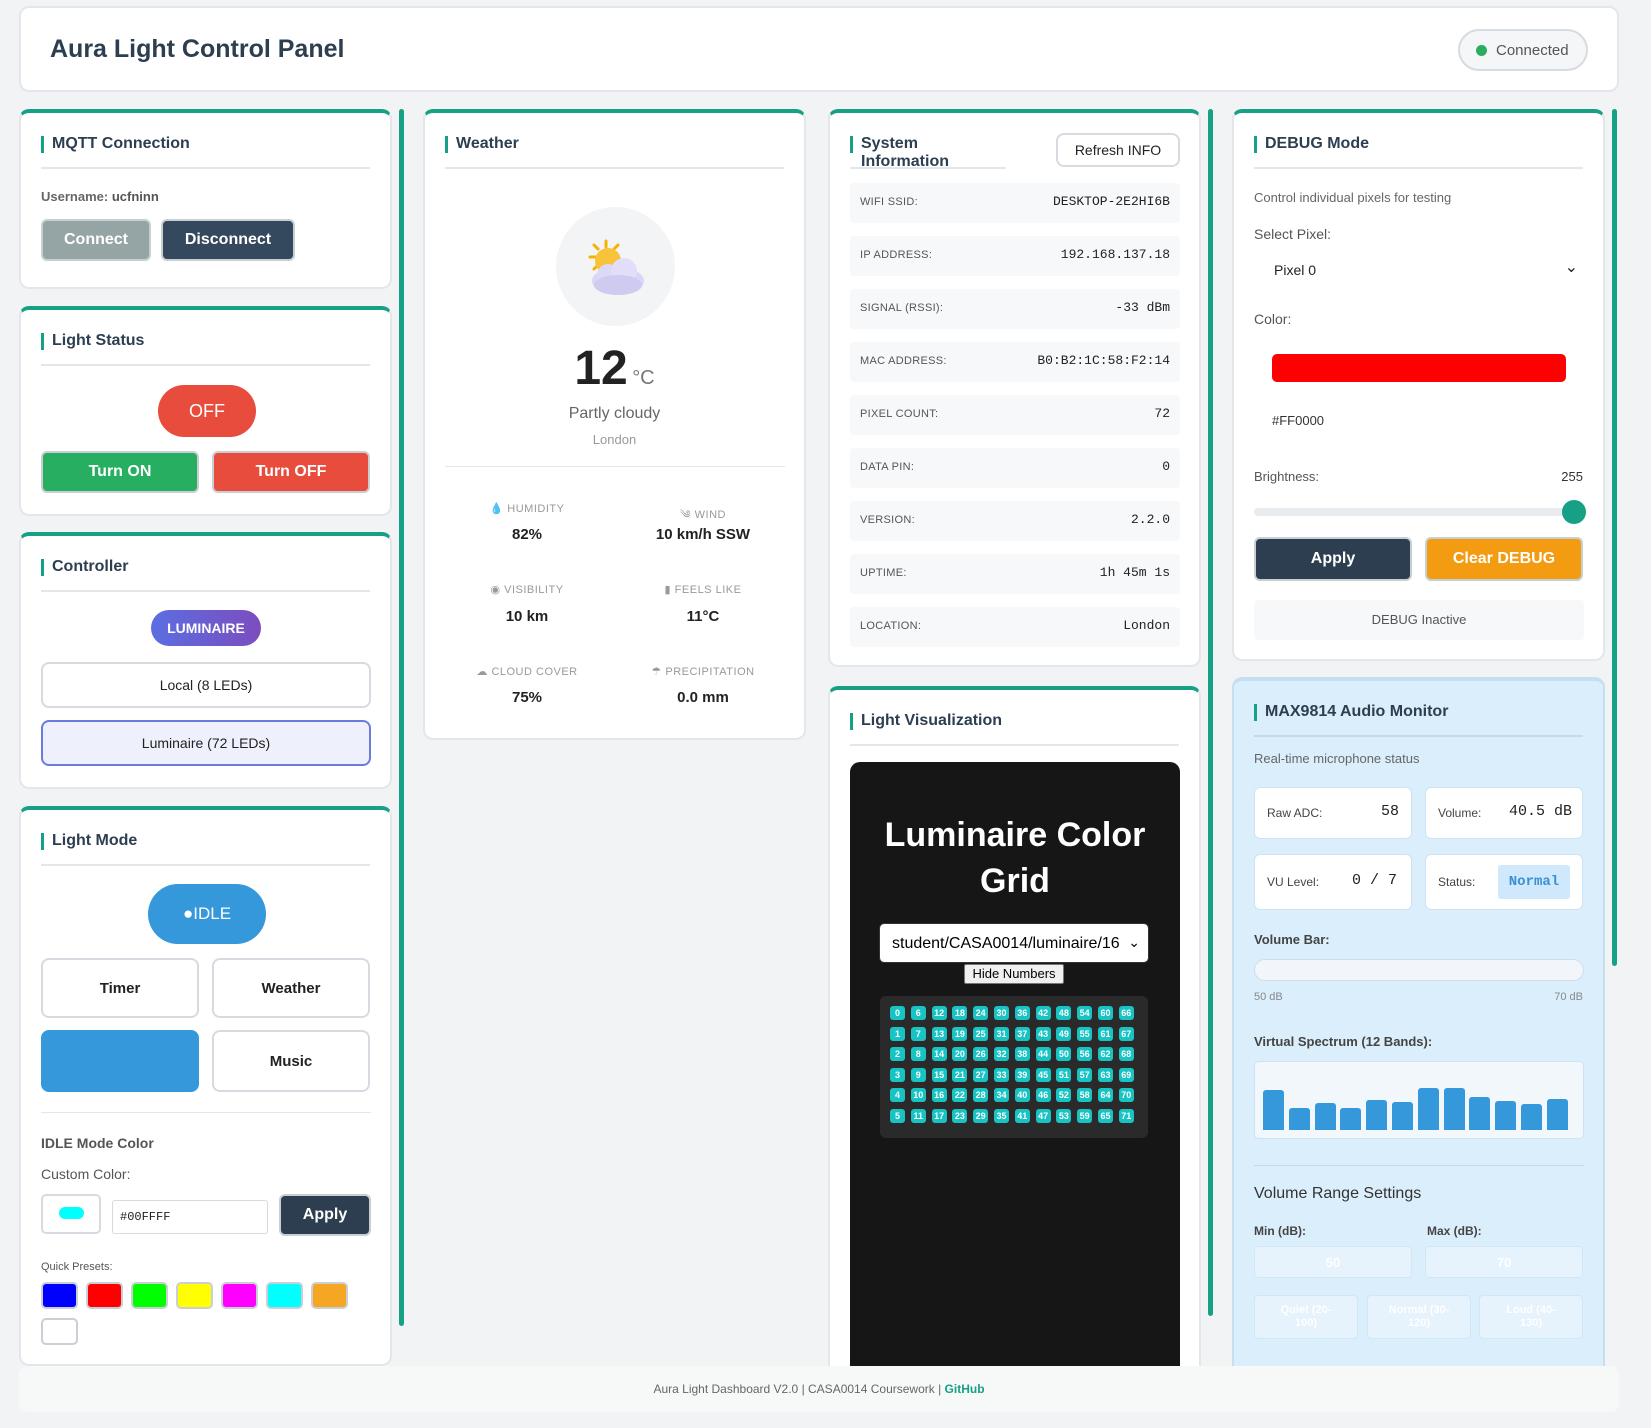 Image resolution: width=1651 pixels, height=1428 pixels. Describe the element at coordinates (1568, 997) in the screenshot. I see `volume-bar-max: 70 dB` at that location.